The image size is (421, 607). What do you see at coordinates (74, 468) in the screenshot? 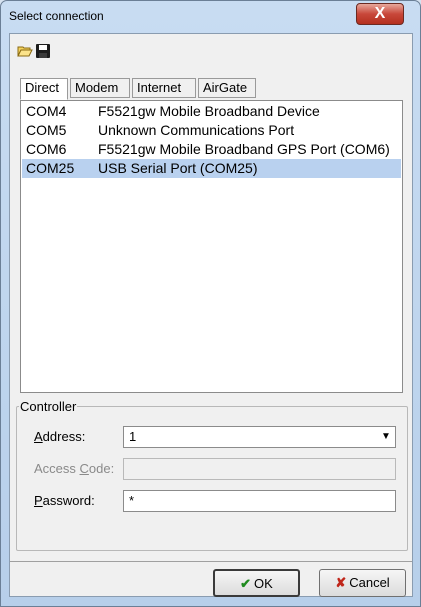
I see `access-code-label: Access Code:` at bounding box center [74, 468].